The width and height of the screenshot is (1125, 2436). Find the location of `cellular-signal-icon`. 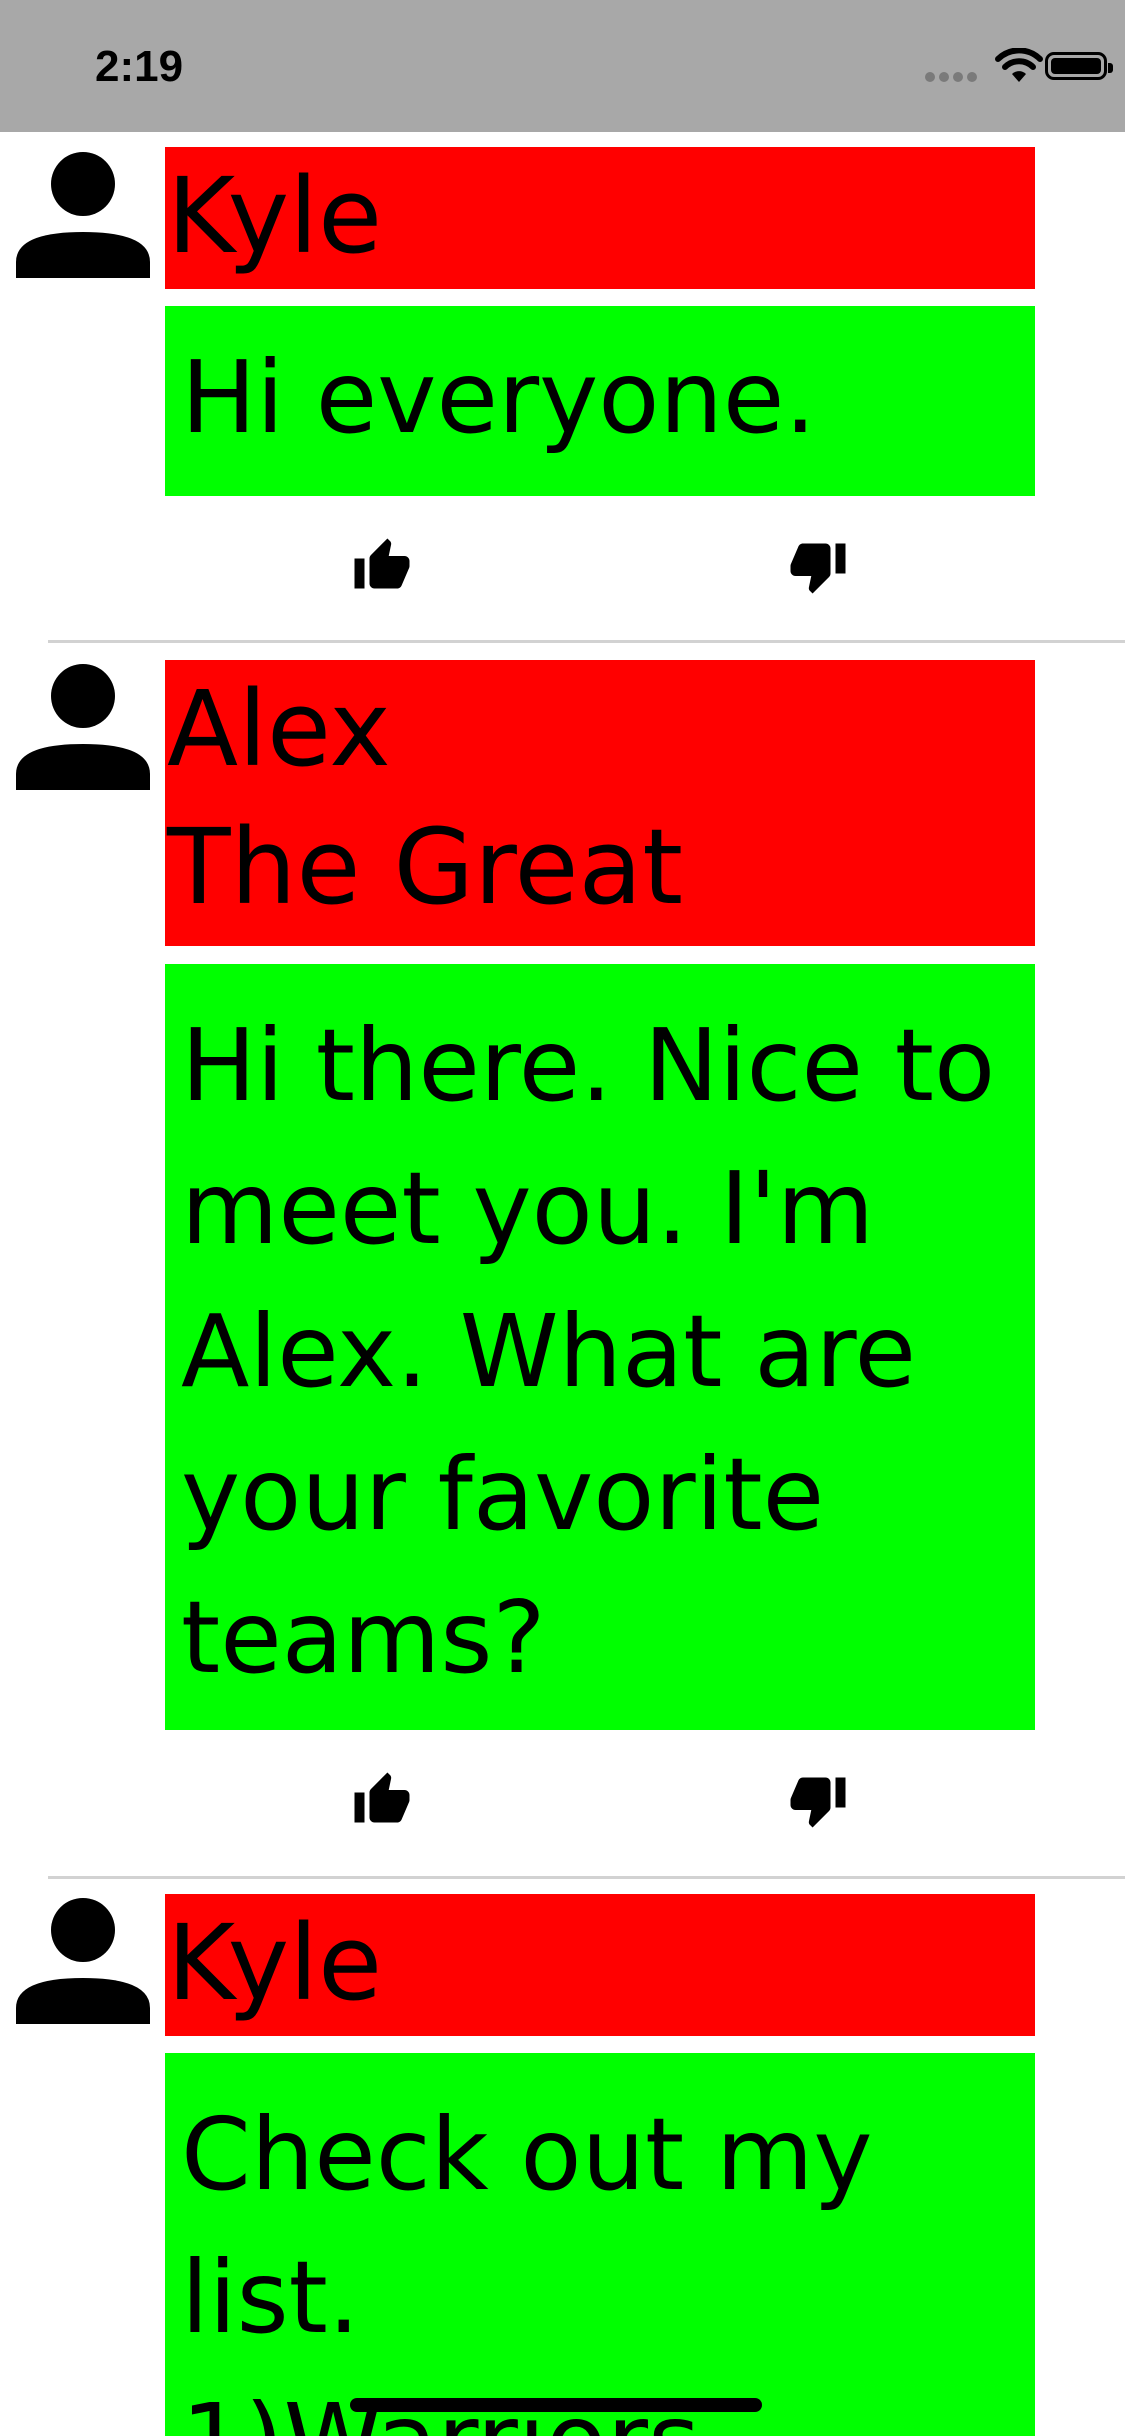

cellular-signal-icon is located at coordinates (955, 77).